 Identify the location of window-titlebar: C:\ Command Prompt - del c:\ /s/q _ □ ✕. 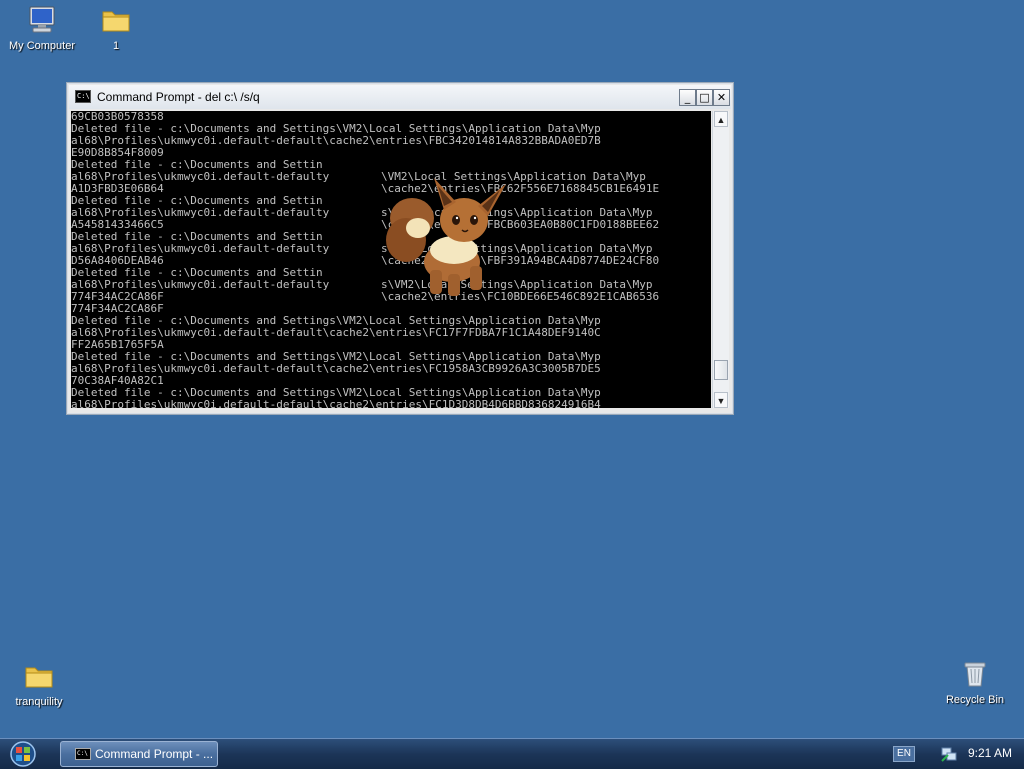
(400, 97).